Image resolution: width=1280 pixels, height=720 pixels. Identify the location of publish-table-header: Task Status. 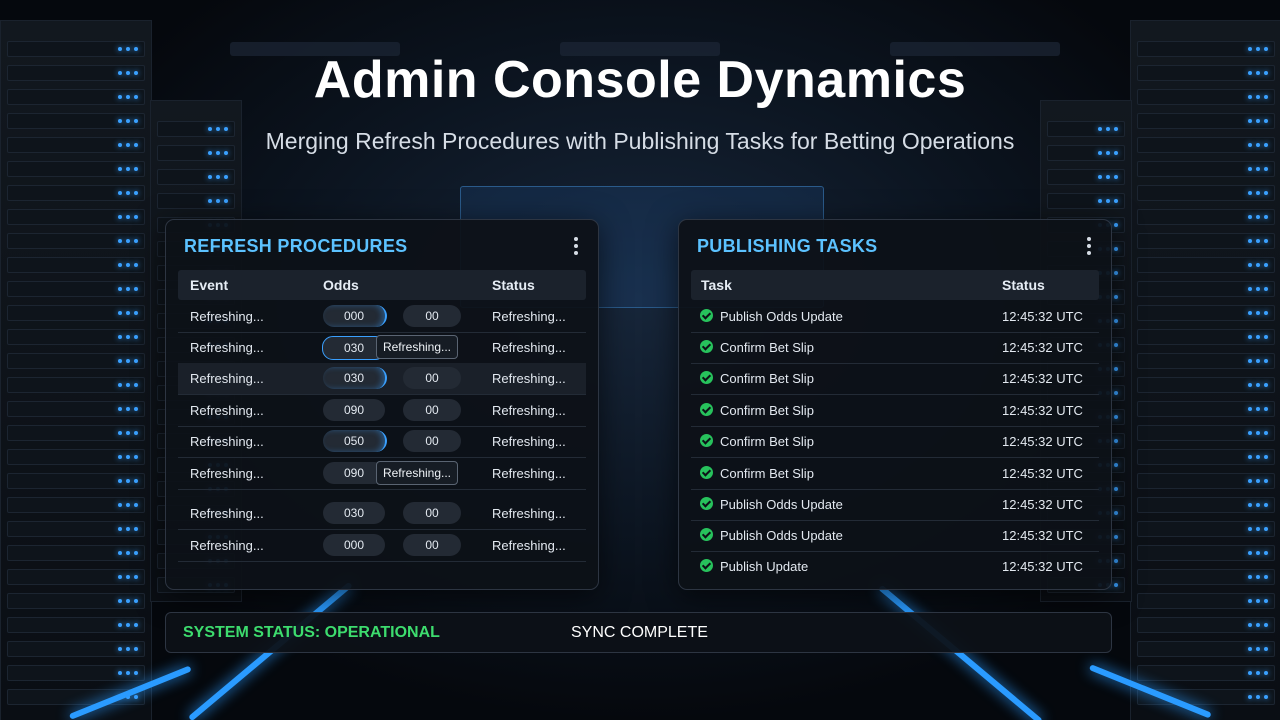
(895, 285).